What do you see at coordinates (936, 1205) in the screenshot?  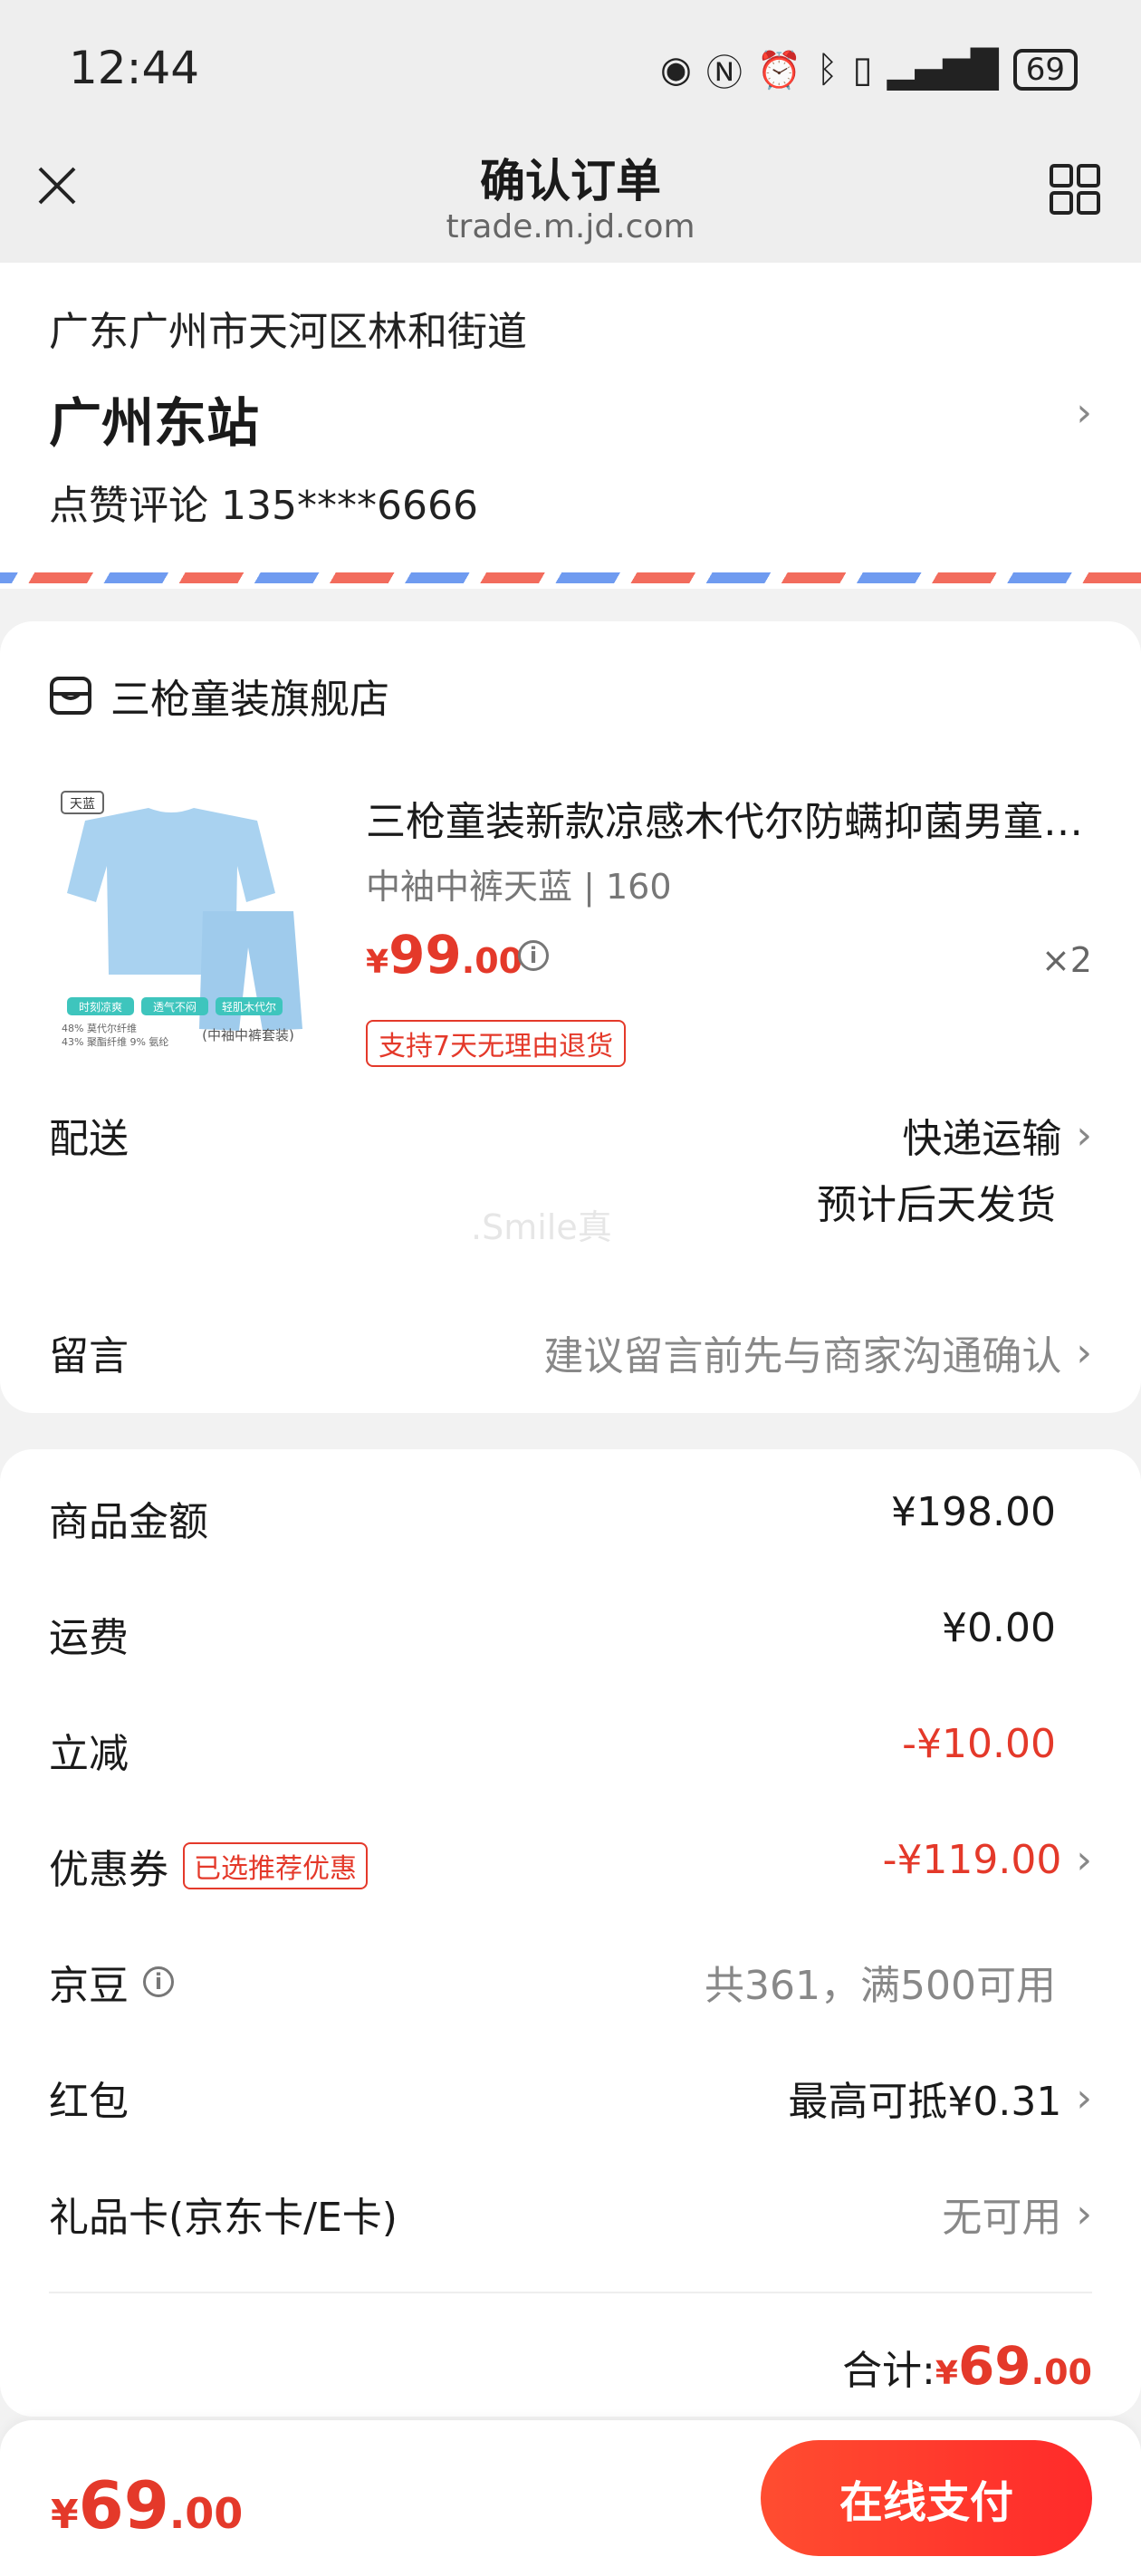 I see `delivery-eta: 预计后天发货` at bounding box center [936, 1205].